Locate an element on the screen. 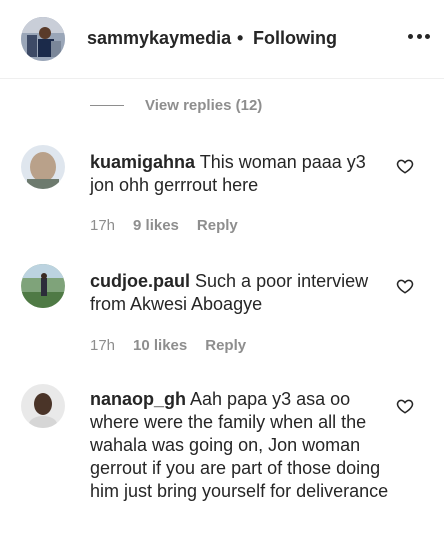  post-header: sammykaymedia • Following is located at coordinates (222, 39).